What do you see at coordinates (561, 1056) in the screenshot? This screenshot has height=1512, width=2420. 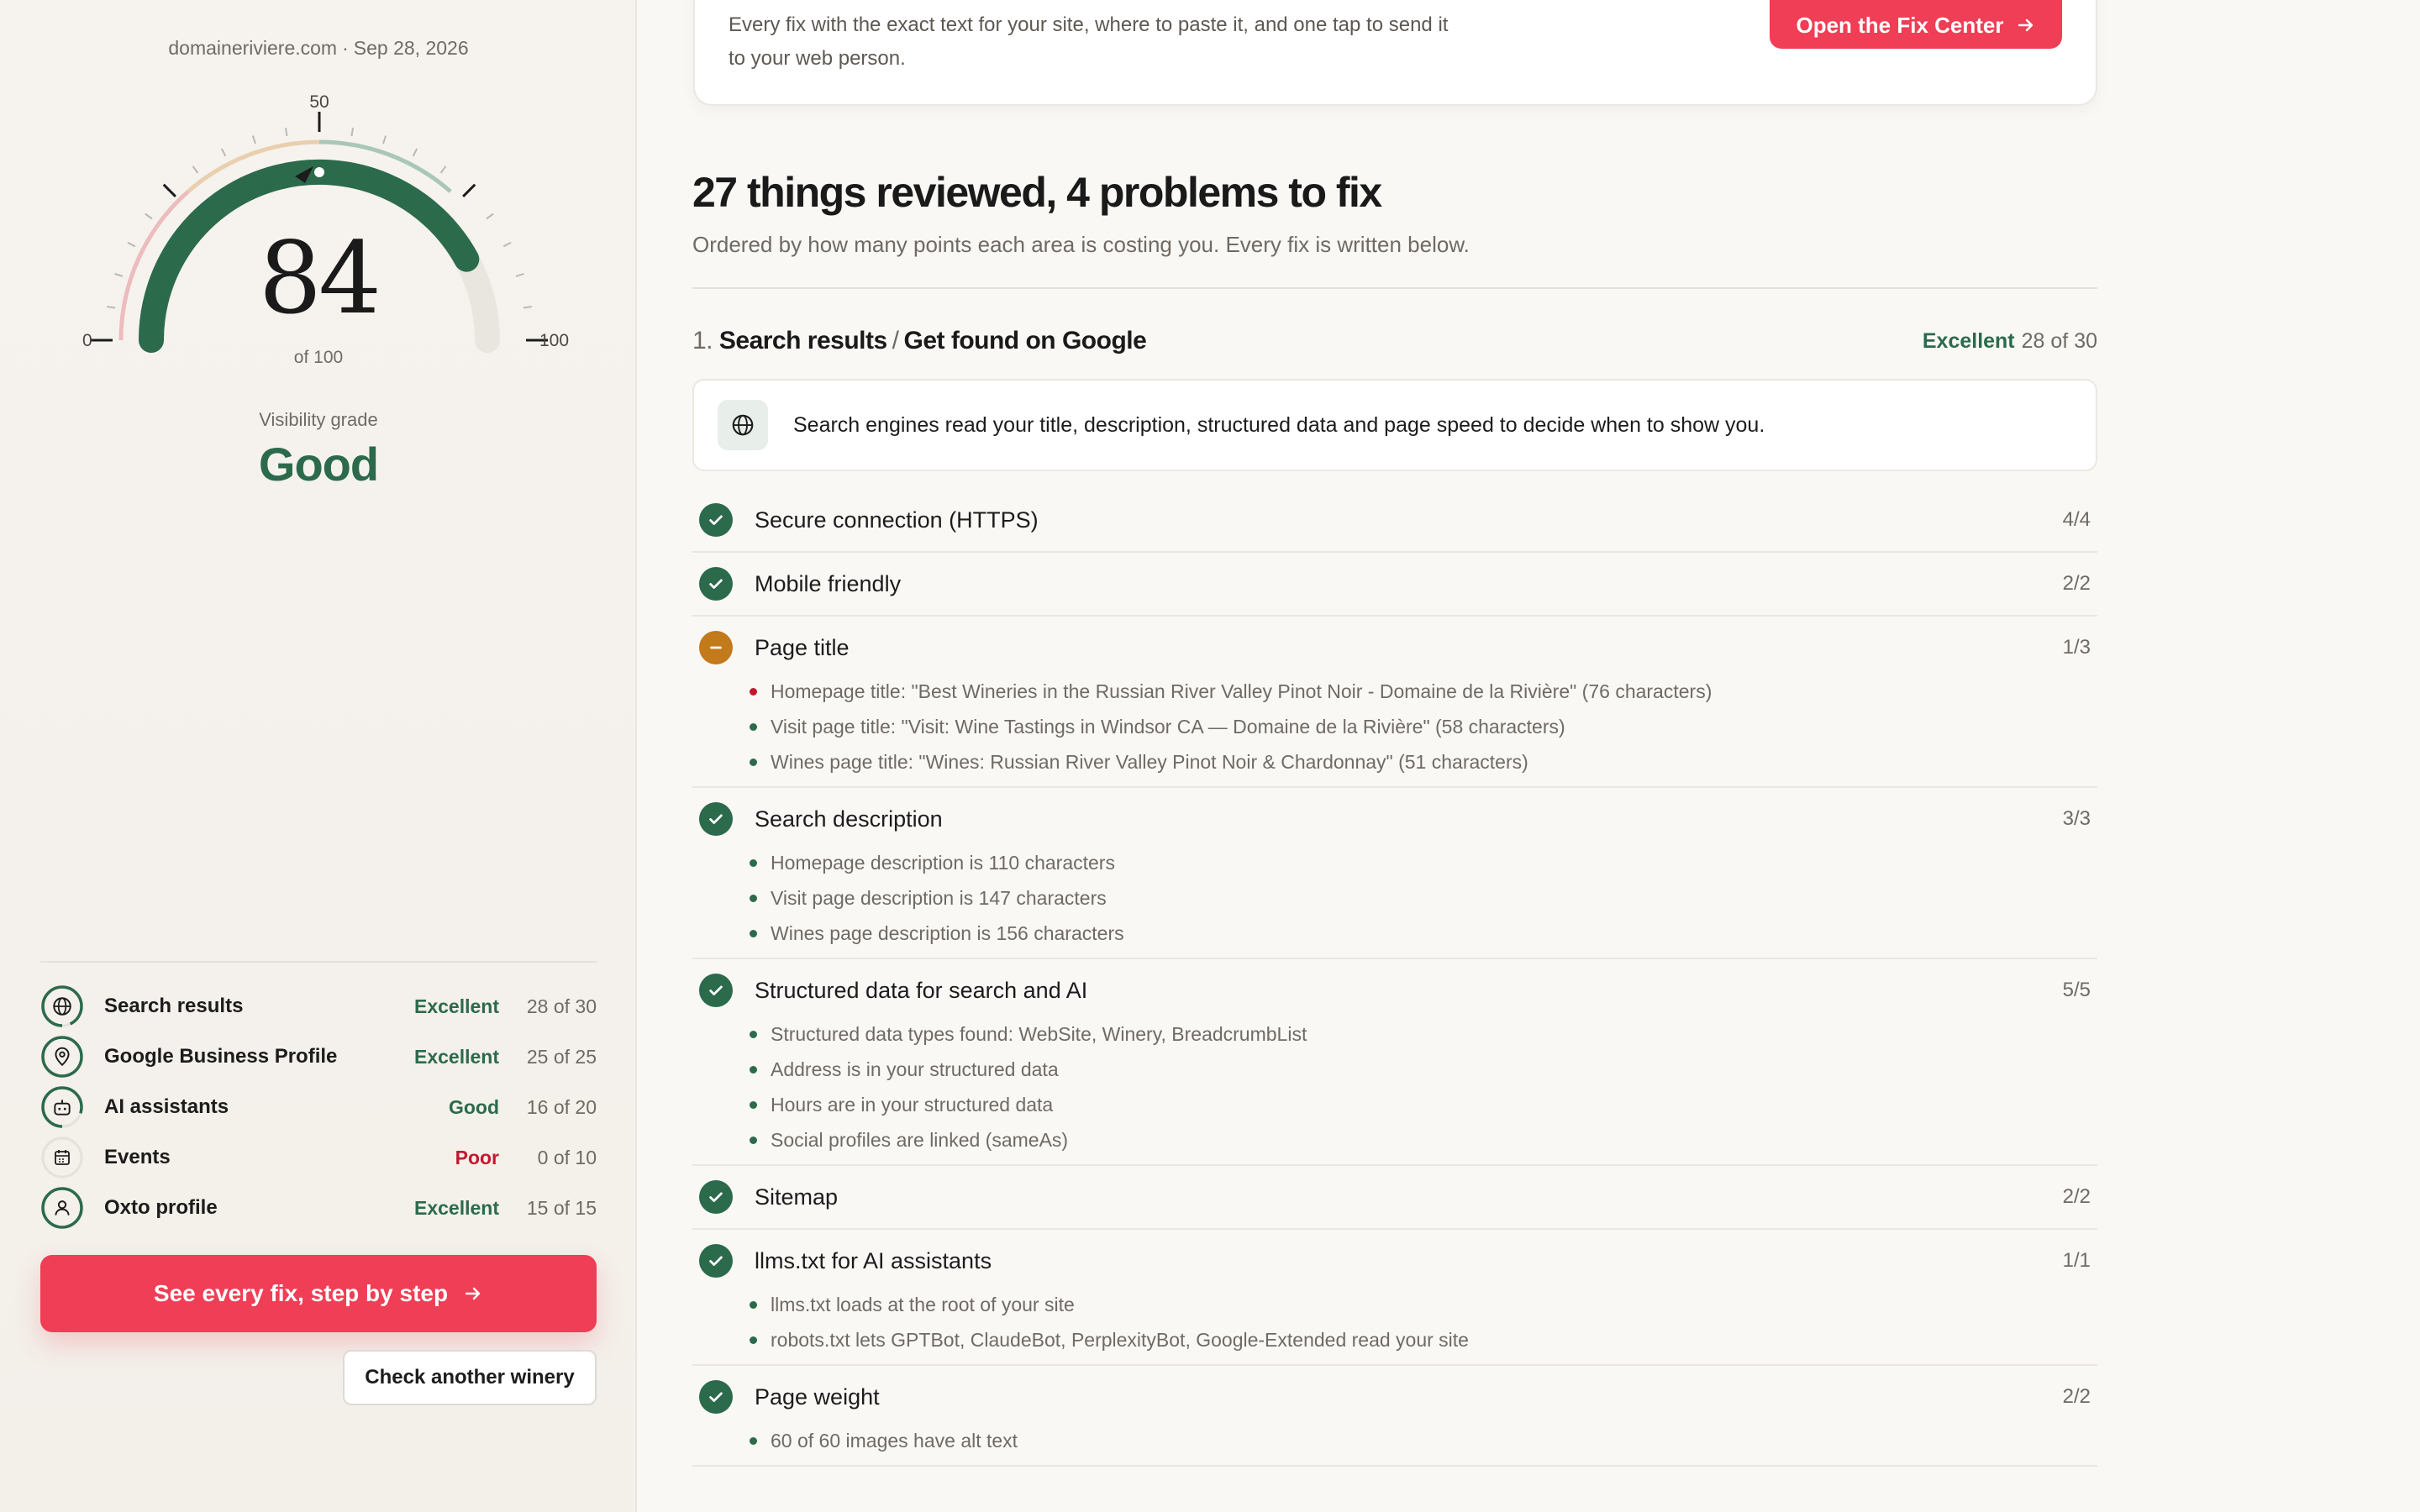 I see `category-score: 25 of 25` at bounding box center [561, 1056].